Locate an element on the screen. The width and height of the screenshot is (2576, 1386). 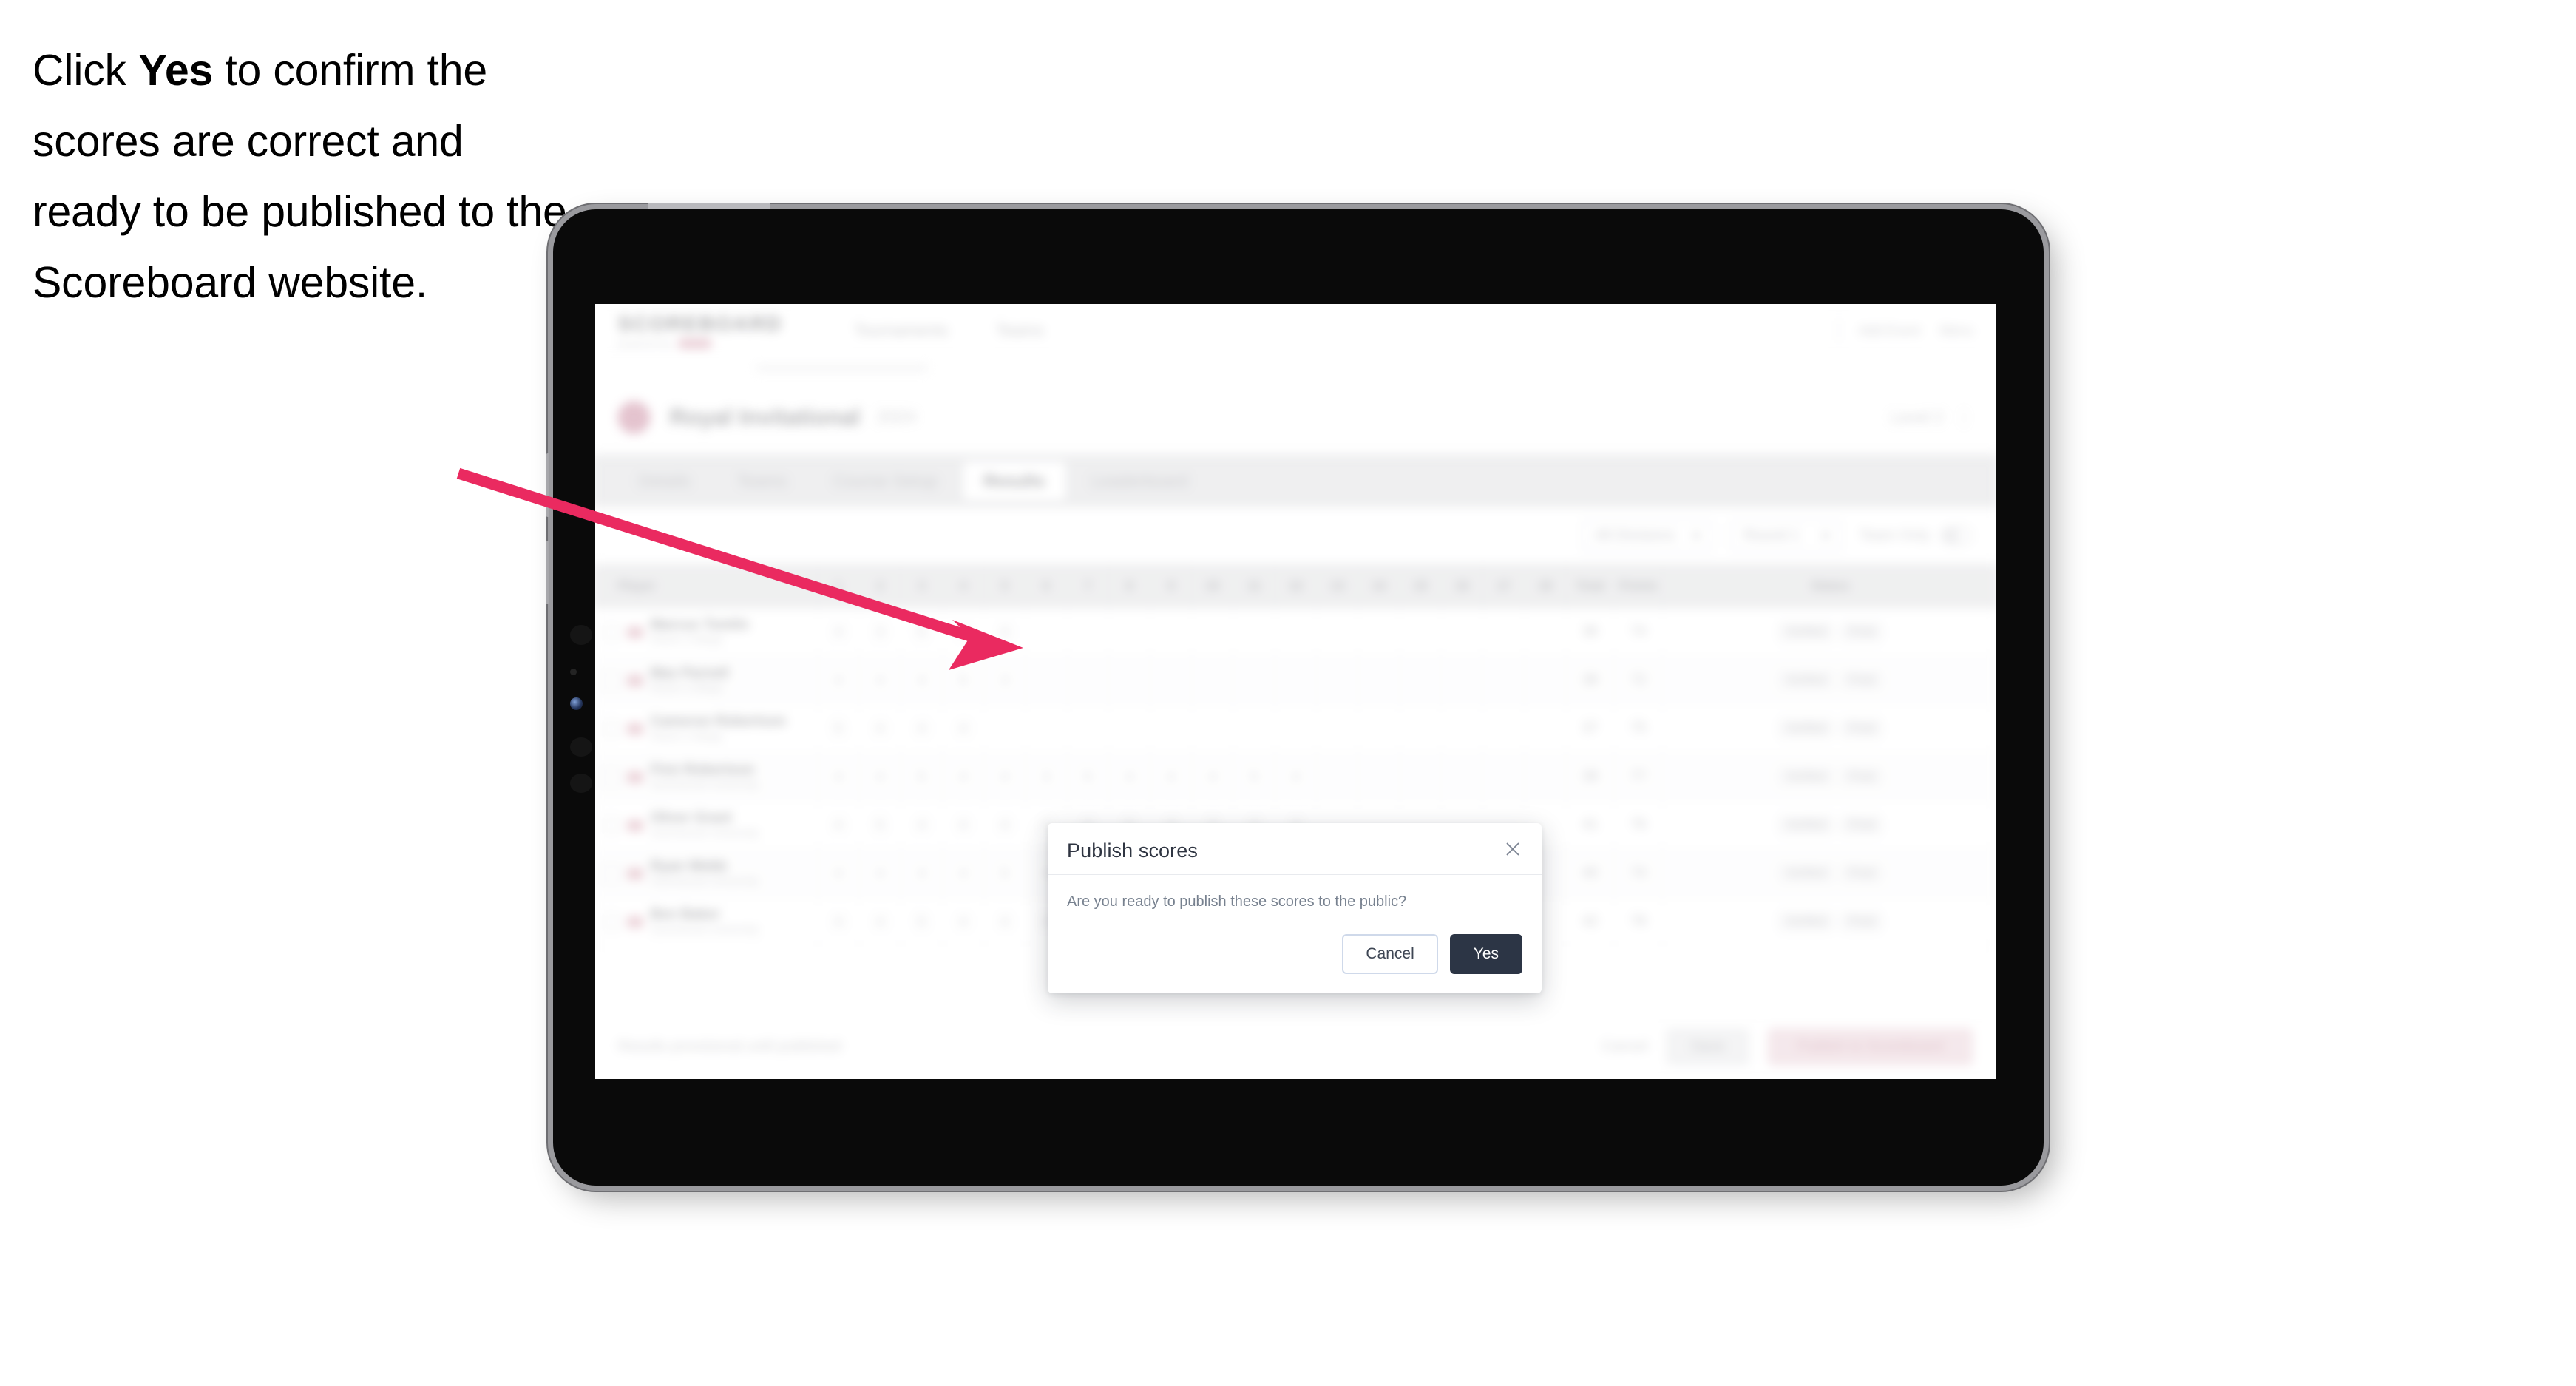
add-event-button: Add Event is located at coordinates (1889, 331).